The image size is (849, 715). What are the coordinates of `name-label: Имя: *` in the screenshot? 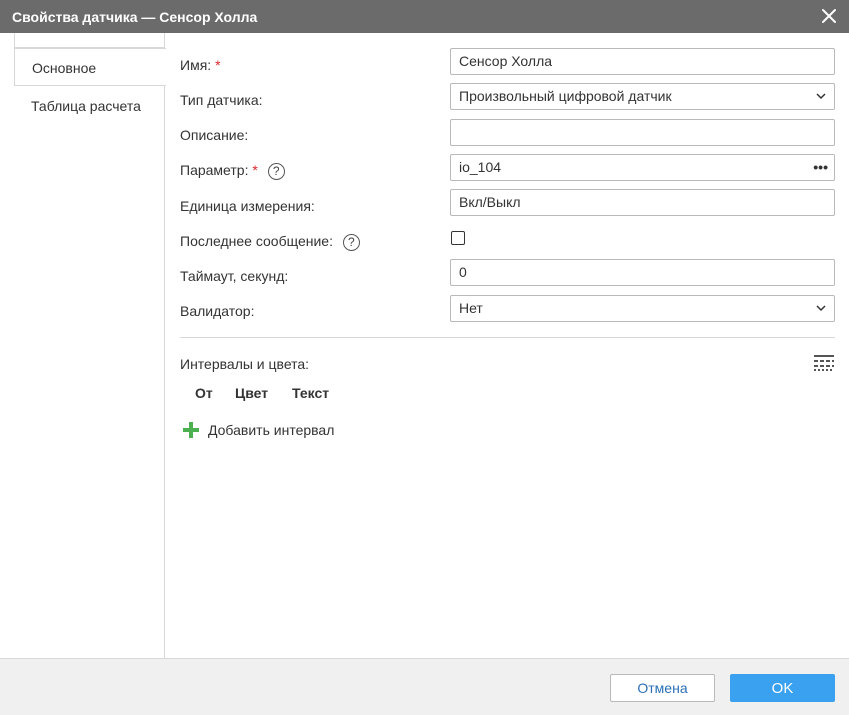 It's located at (200, 65).